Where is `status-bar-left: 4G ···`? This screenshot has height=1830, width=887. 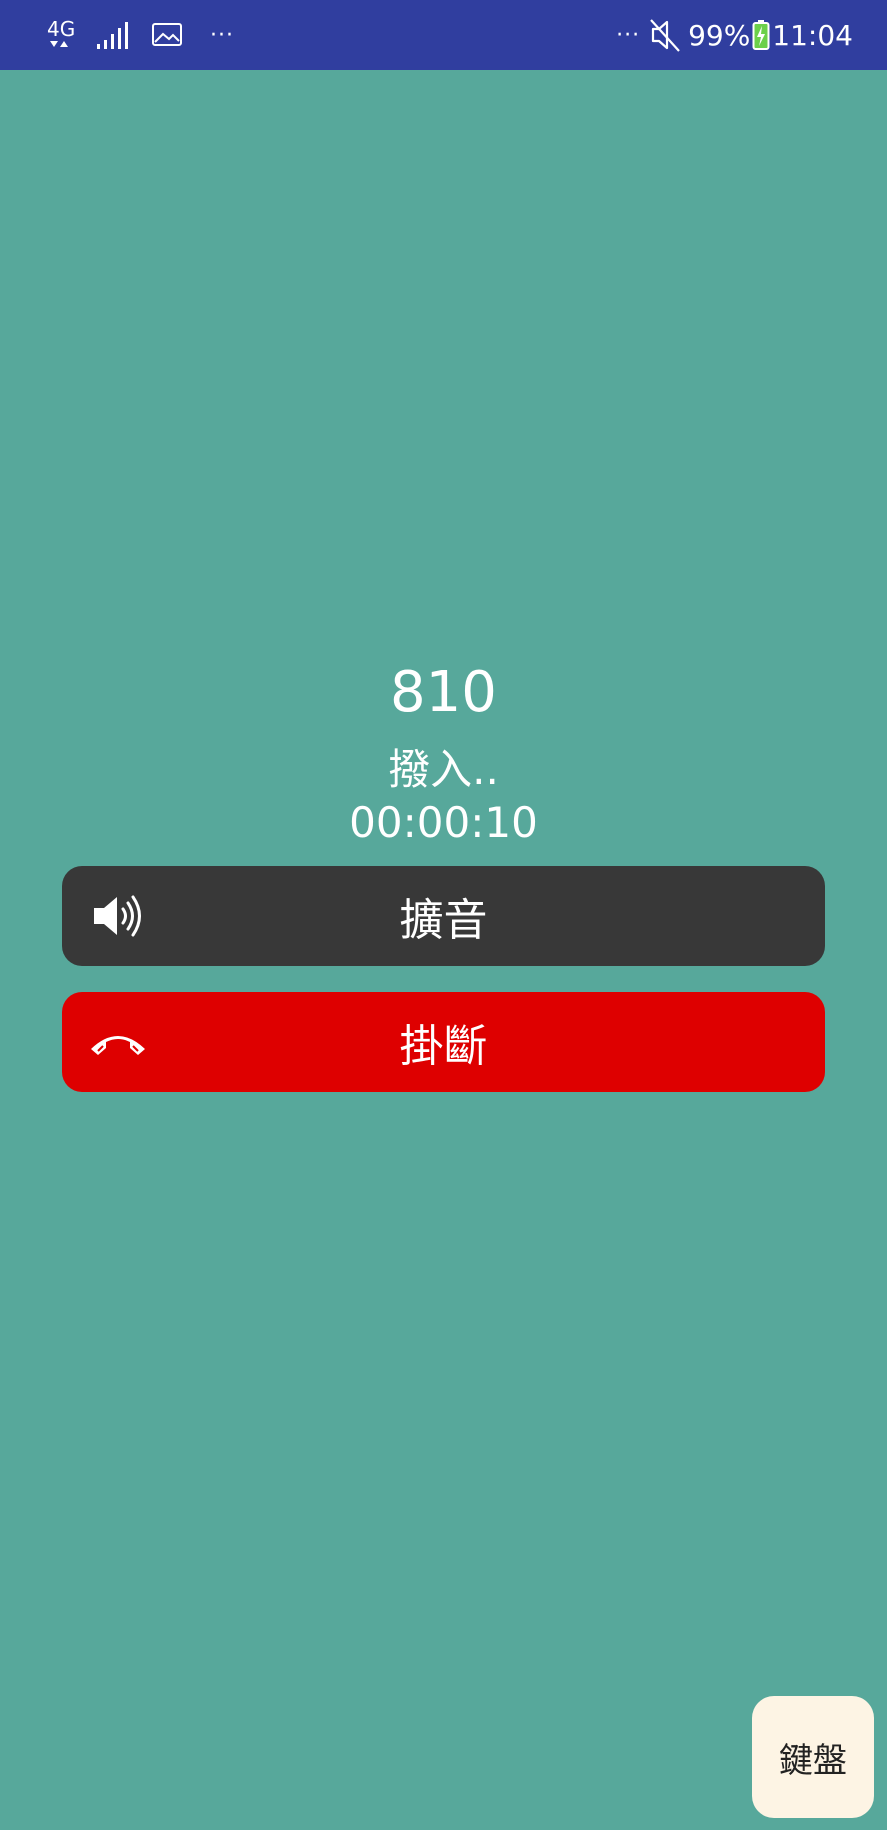 status-bar-left: 4G ··· is located at coordinates (139, 35).